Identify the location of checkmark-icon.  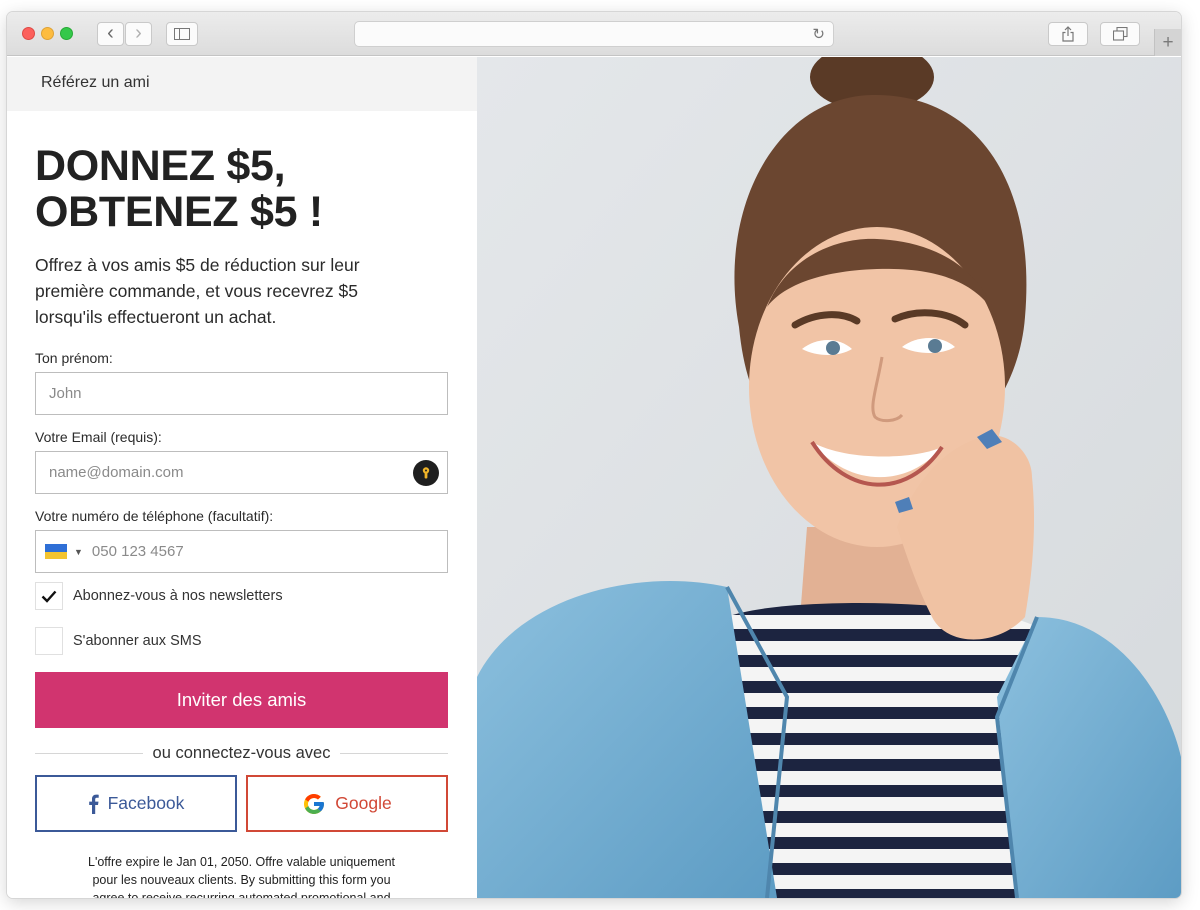
(49, 596).